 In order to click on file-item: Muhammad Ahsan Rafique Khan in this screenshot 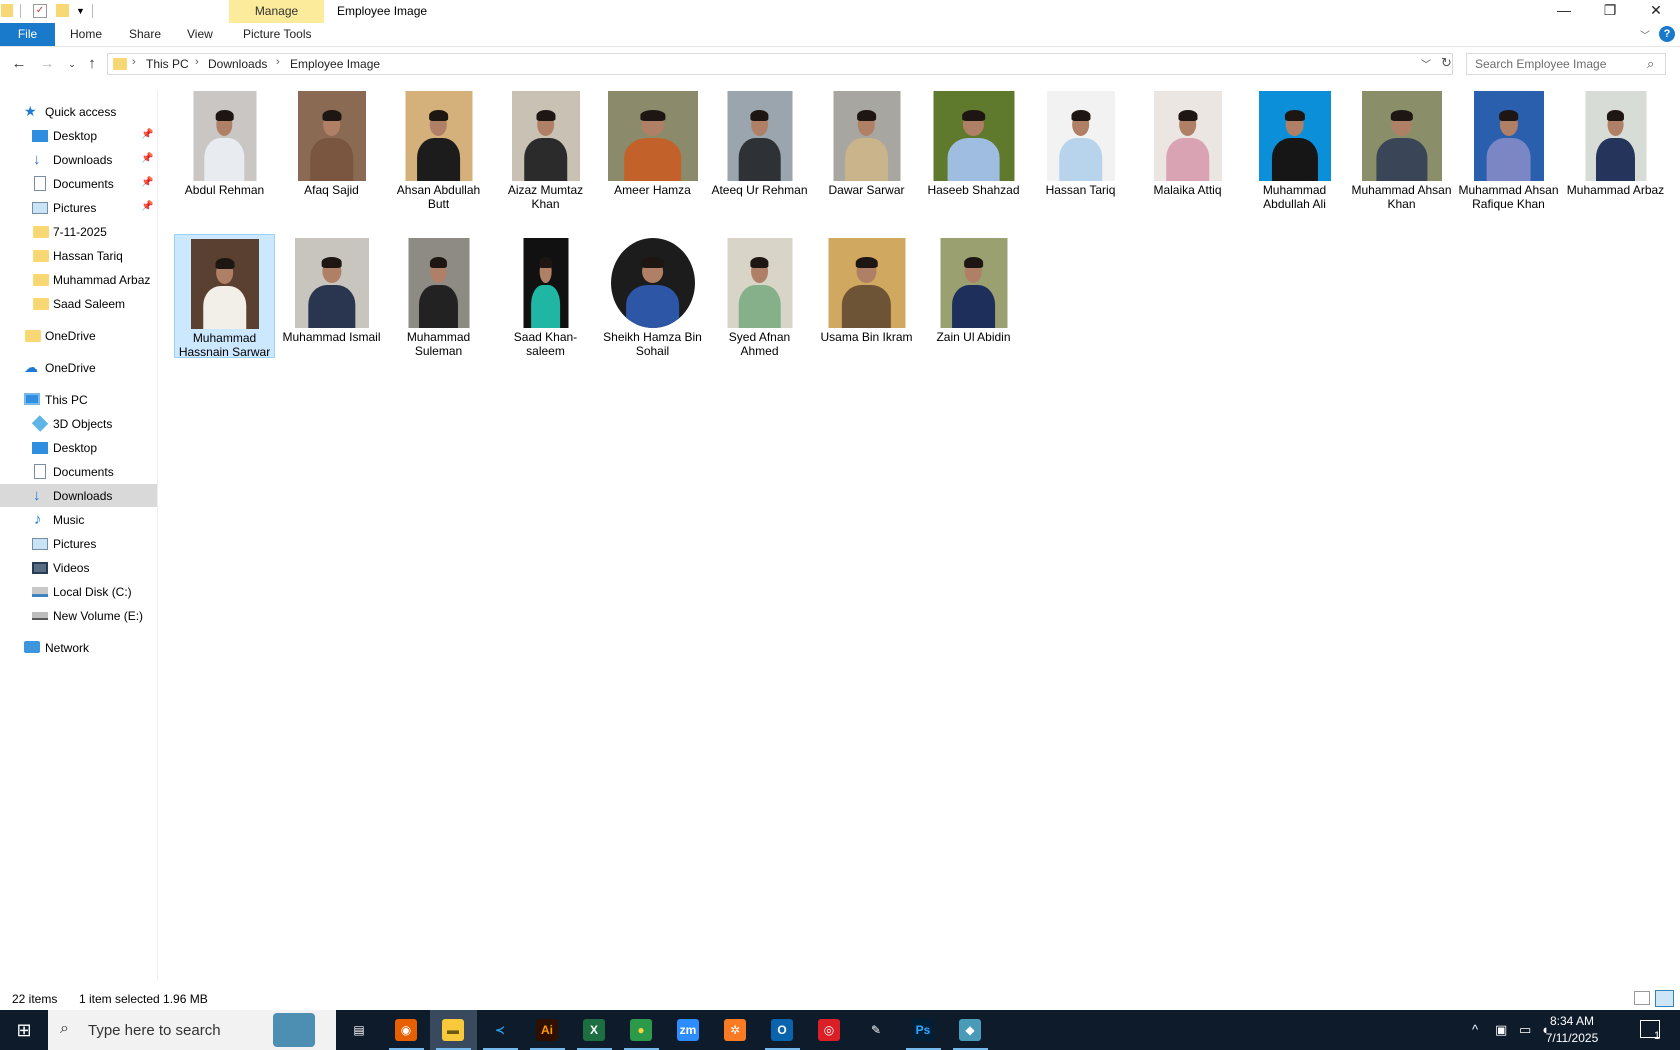, I will do `click(1508, 149)`.